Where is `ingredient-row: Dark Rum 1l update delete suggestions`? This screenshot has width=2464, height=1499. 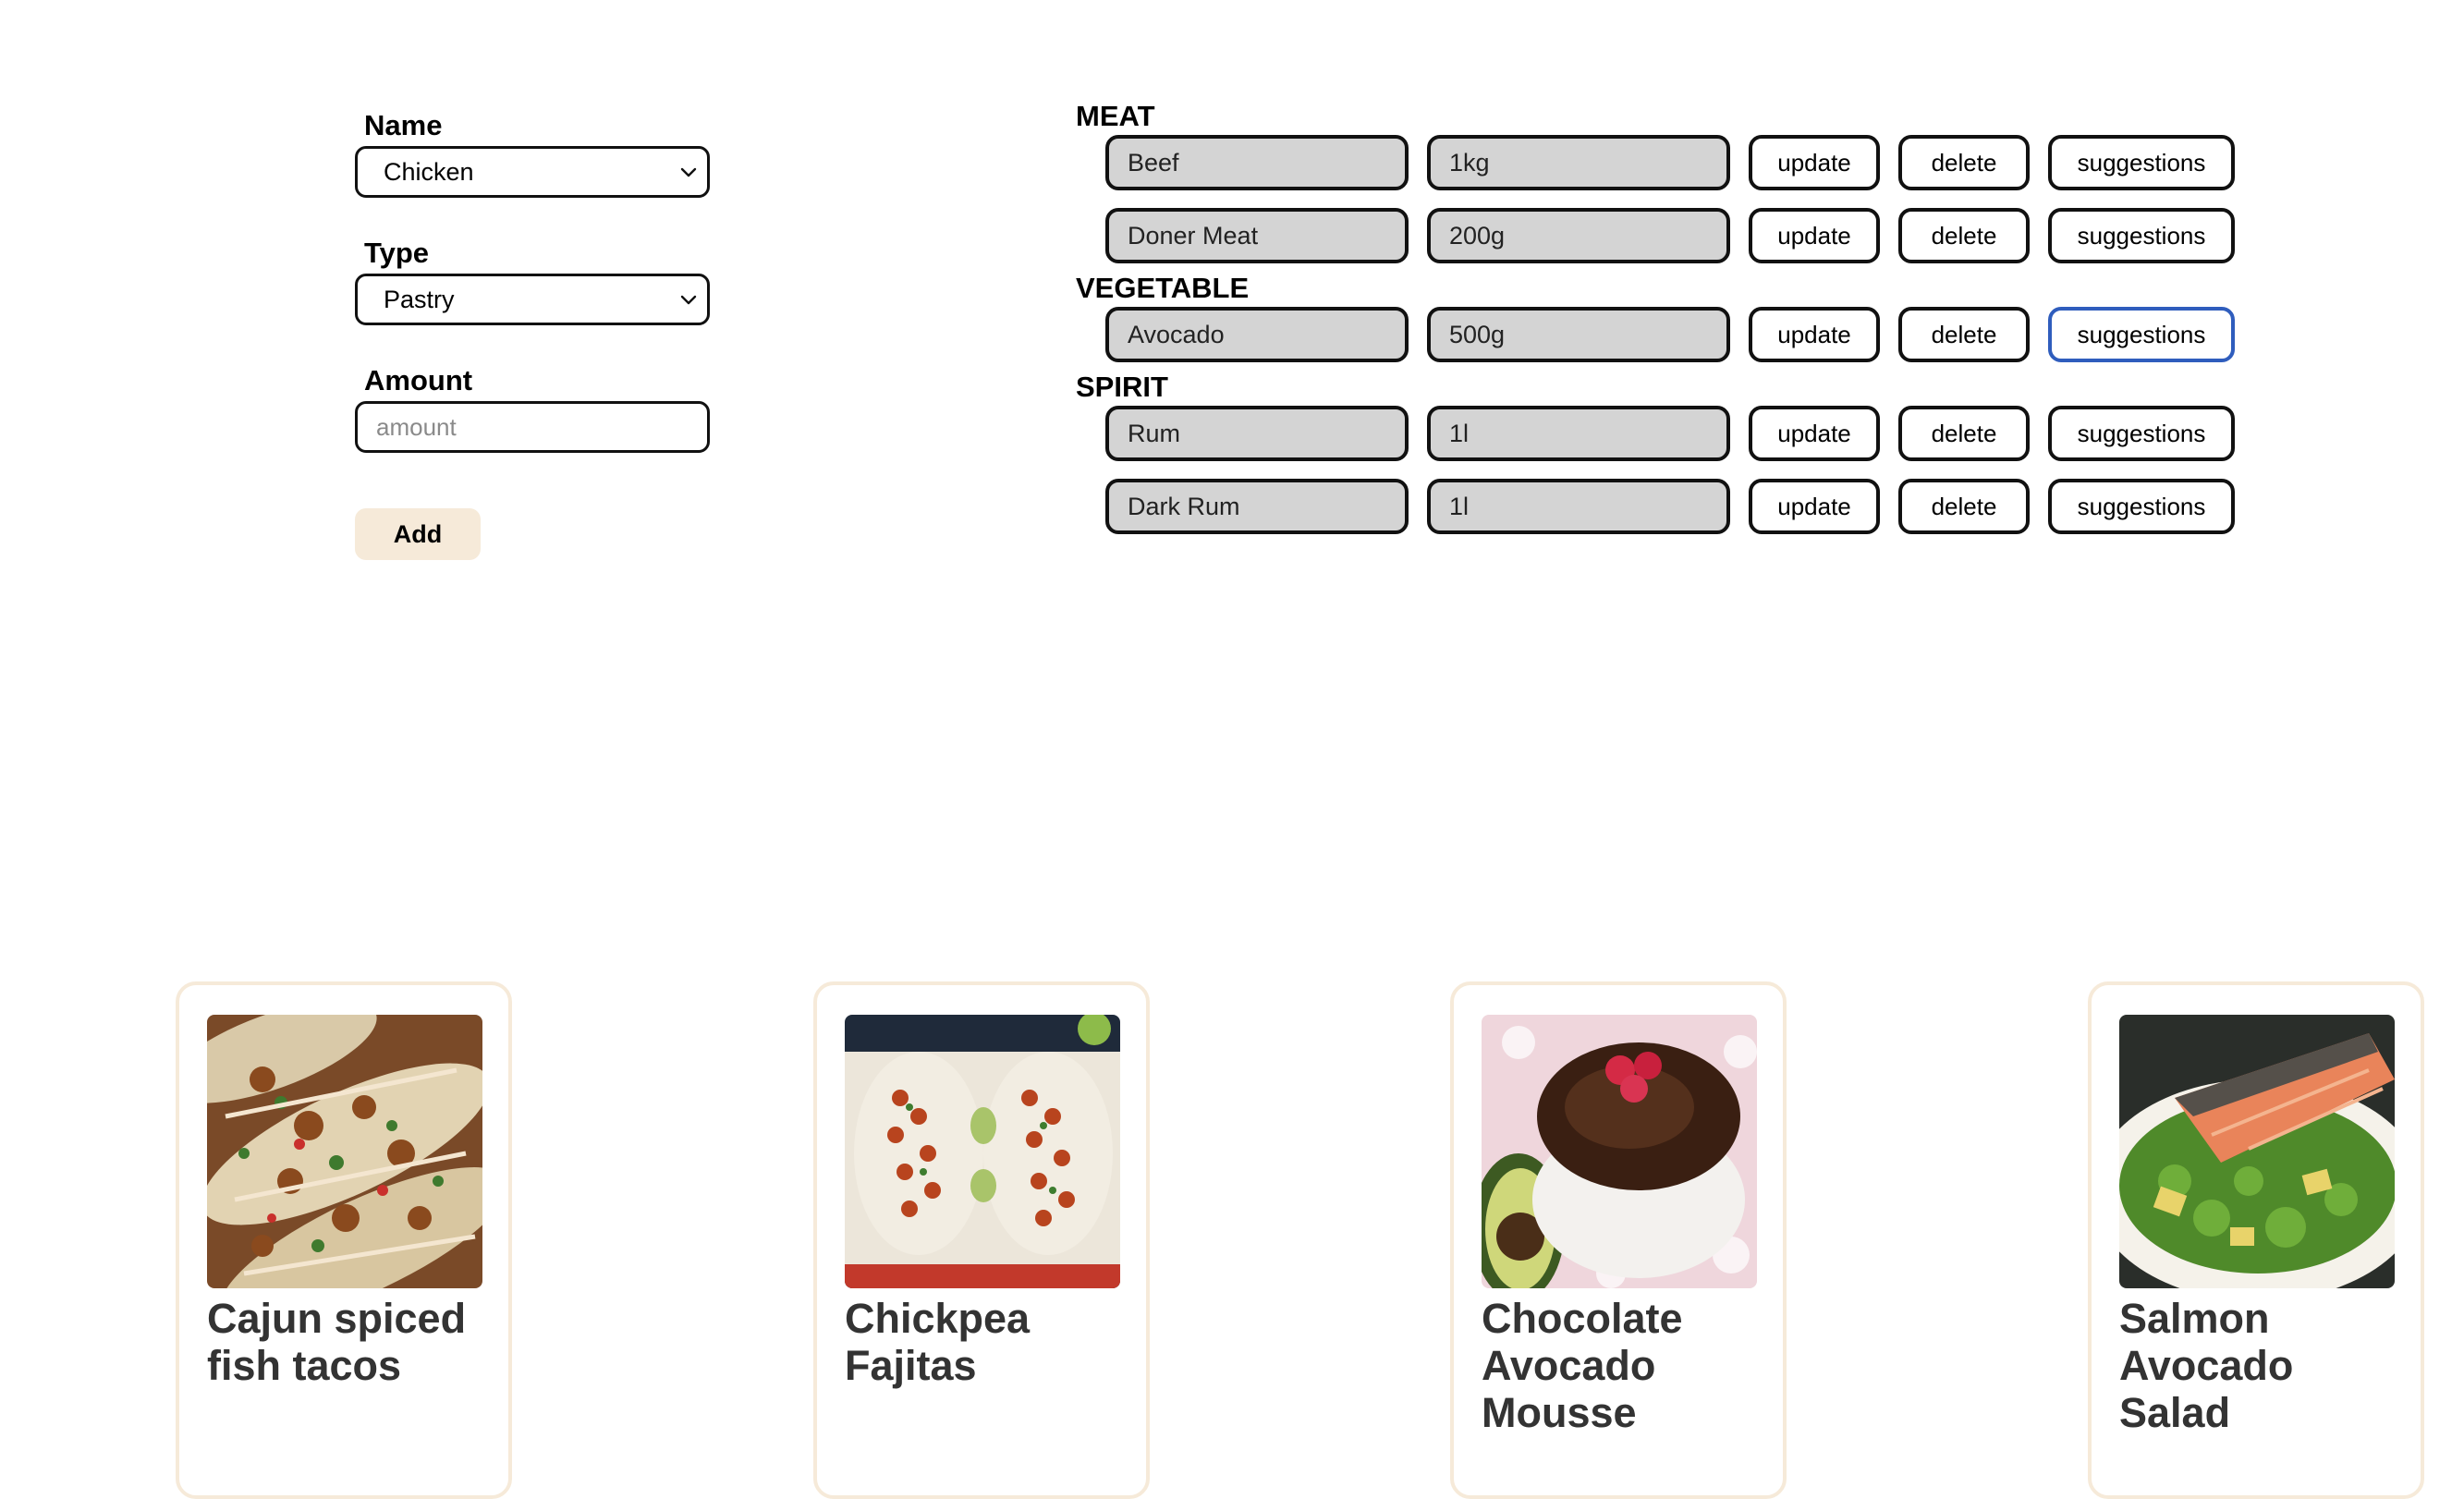 ingredient-row: Dark Rum 1l update delete suggestions is located at coordinates (1691, 506).